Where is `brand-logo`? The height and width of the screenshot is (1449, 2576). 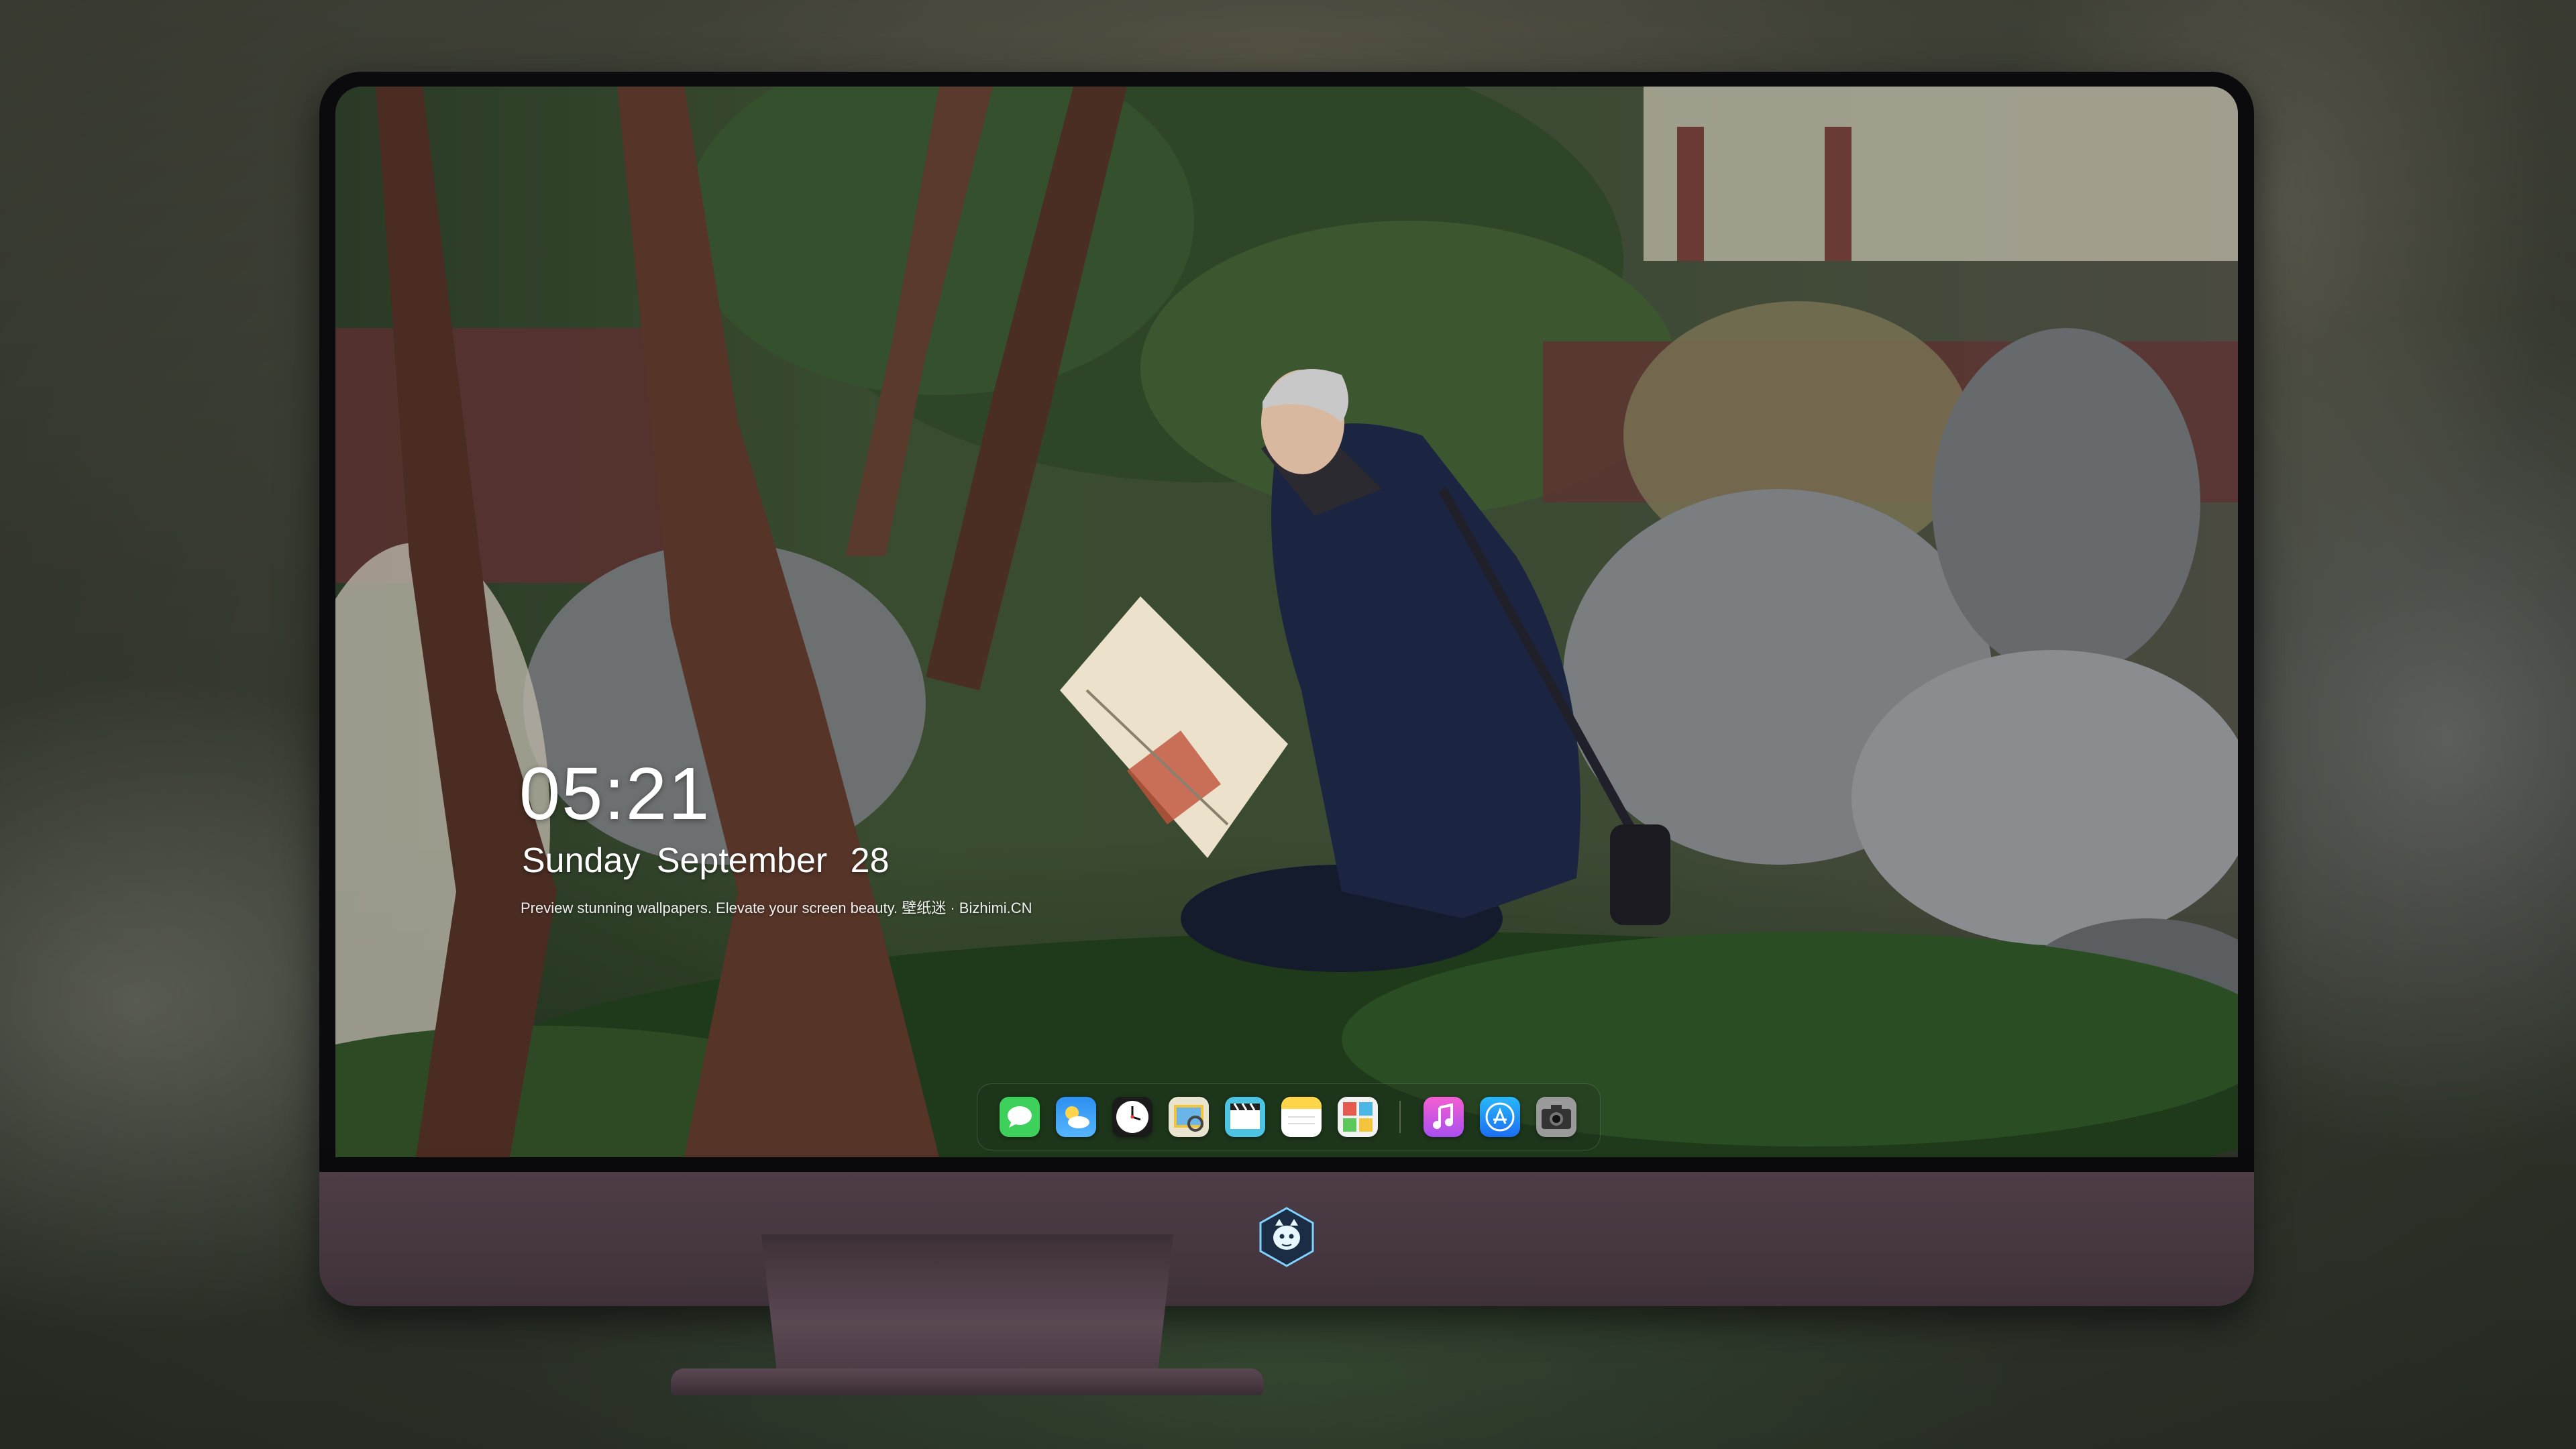
brand-logo is located at coordinates (1286, 1237).